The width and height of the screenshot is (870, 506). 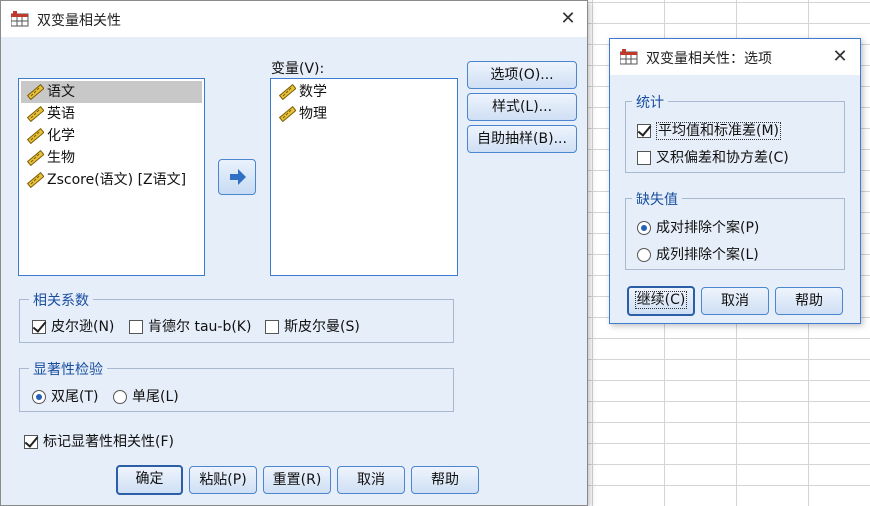 What do you see at coordinates (698, 228) in the screenshot?
I see `pairwise-radio: 成对排除个案(P)` at bounding box center [698, 228].